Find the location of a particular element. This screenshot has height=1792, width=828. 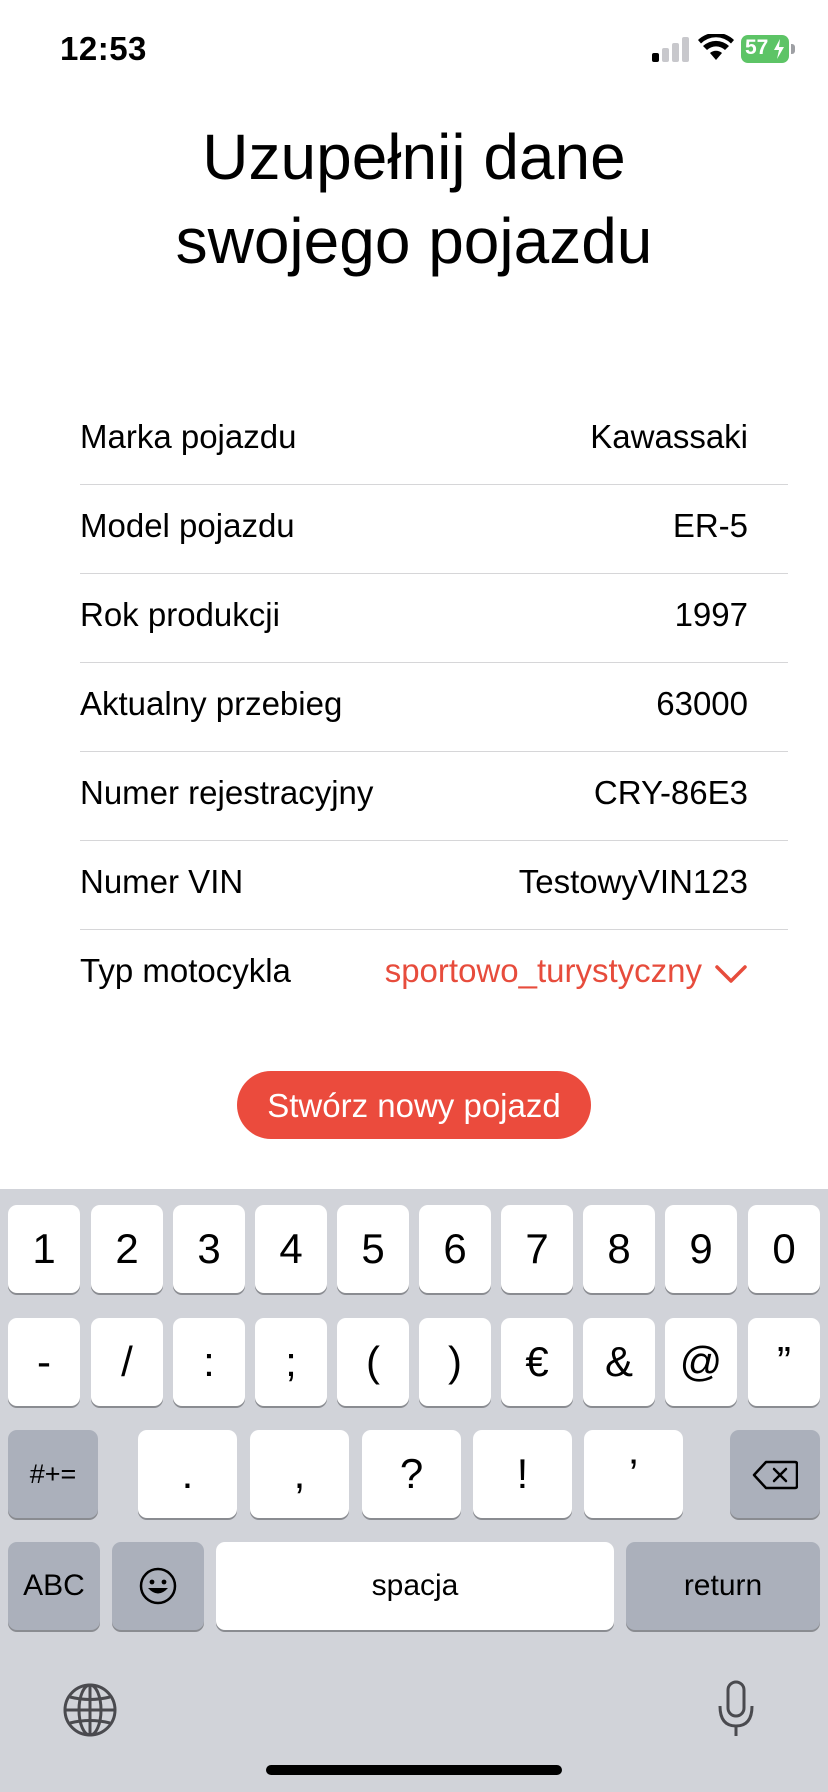

backspace-key is located at coordinates (775, 1474).